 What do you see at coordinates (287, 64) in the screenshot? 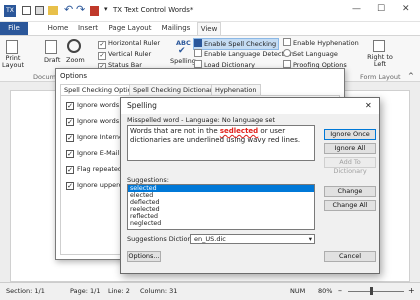
I see `proofing-options-icon` at bounding box center [287, 64].